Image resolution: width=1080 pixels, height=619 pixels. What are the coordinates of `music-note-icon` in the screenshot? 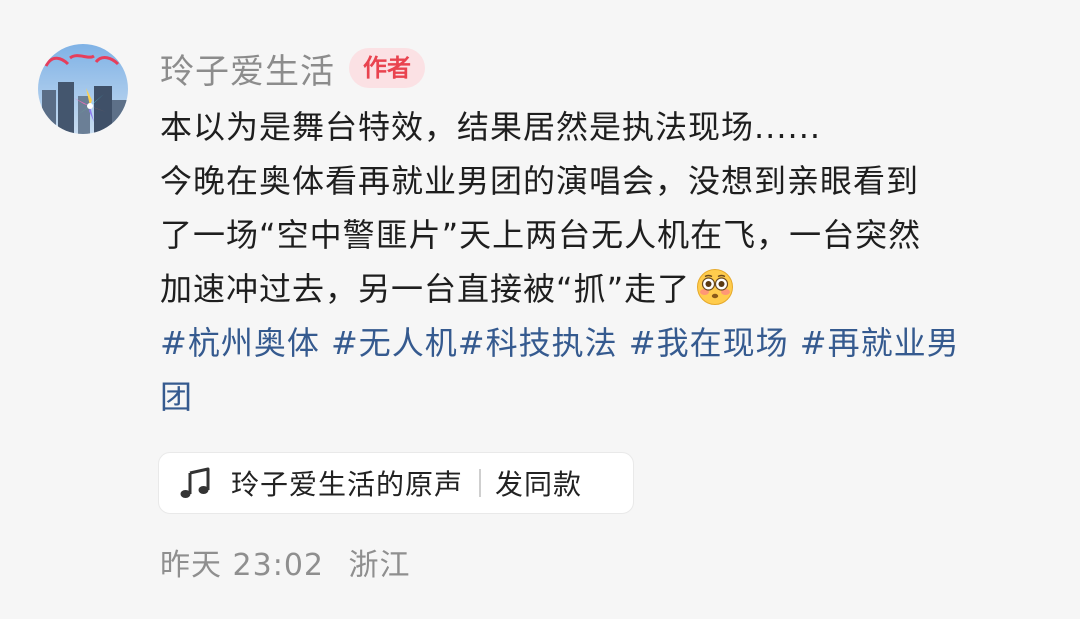 It's located at (195, 483).